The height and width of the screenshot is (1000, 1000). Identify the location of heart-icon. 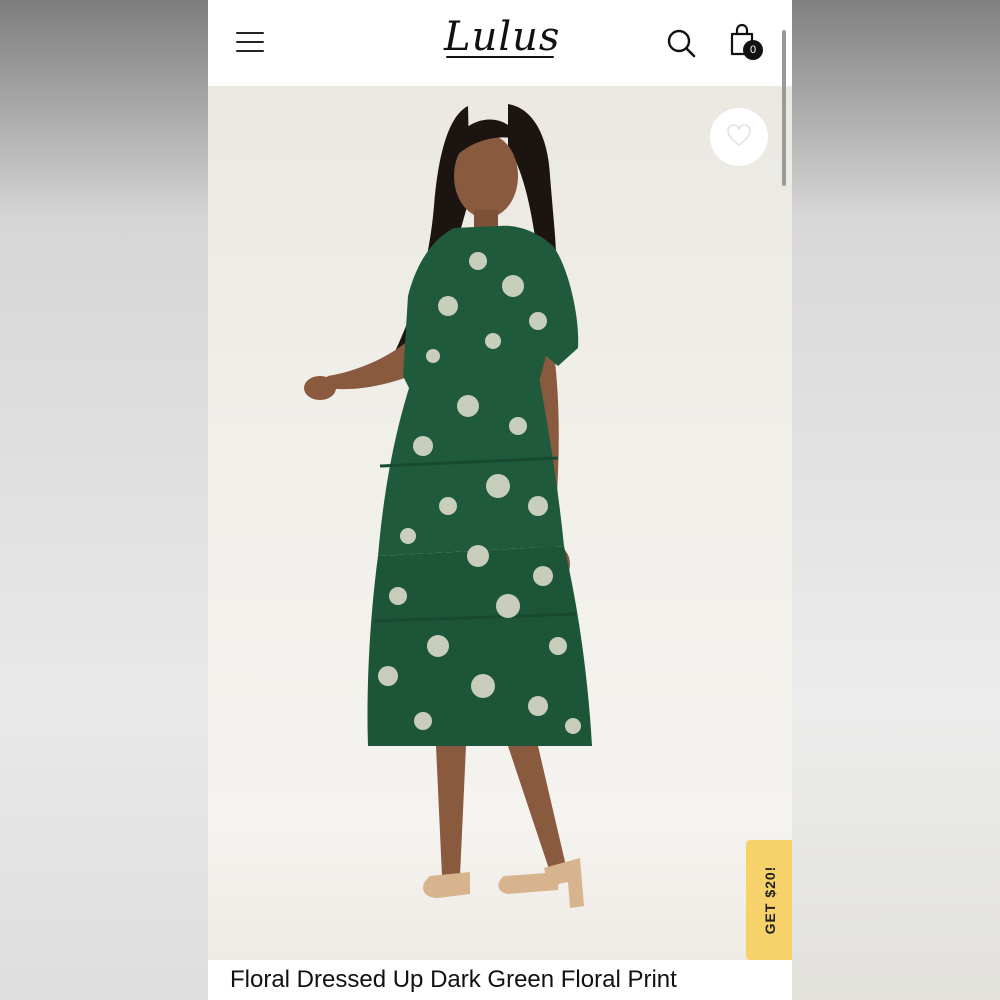
(739, 137).